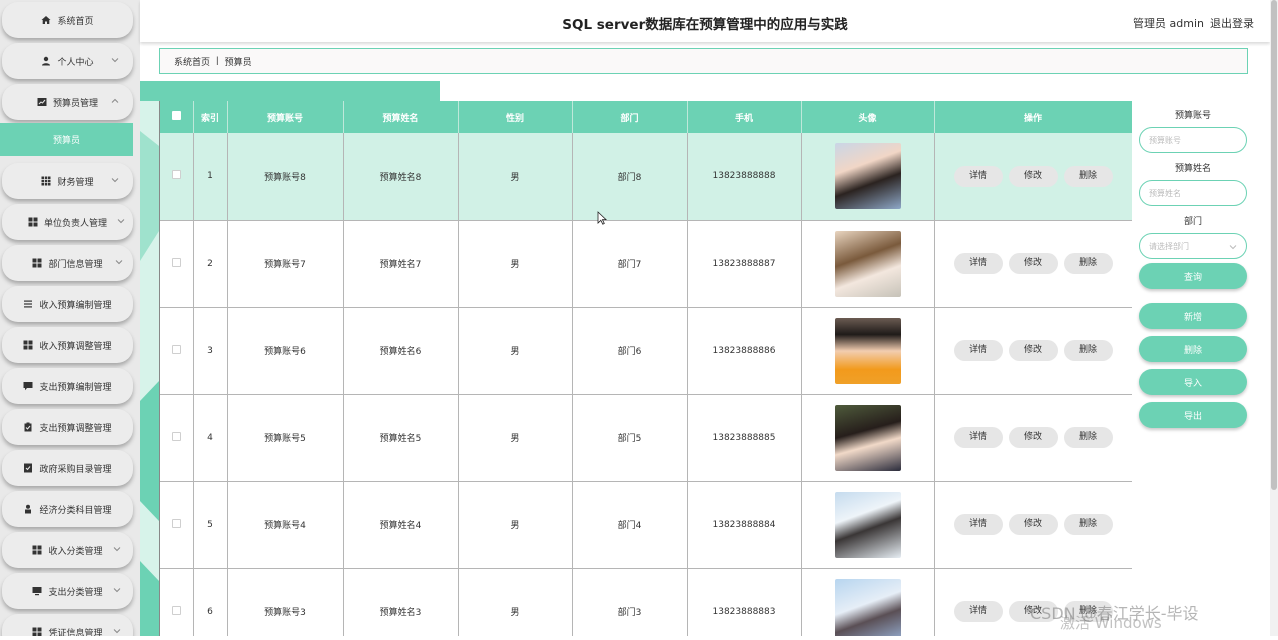 This screenshot has height=640, width=1278. What do you see at coordinates (67, 550) in the screenshot?
I see `sidebar-item-income-class: 收入分类管理` at bounding box center [67, 550].